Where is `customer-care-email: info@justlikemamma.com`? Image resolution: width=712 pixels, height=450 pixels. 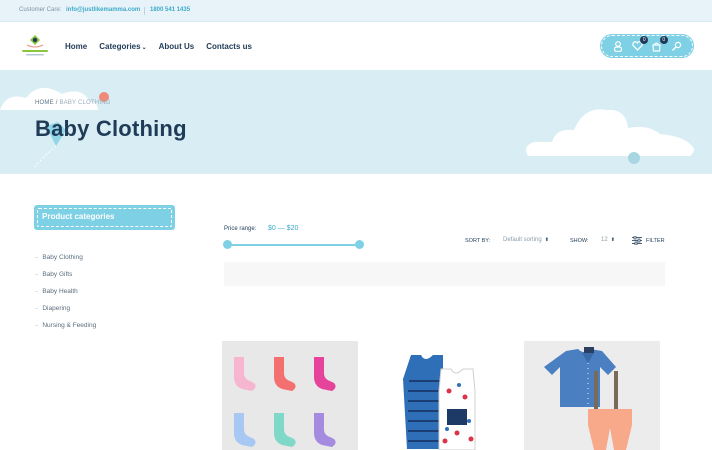
customer-care-email: info@justlikemamma.com is located at coordinates (103, 10).